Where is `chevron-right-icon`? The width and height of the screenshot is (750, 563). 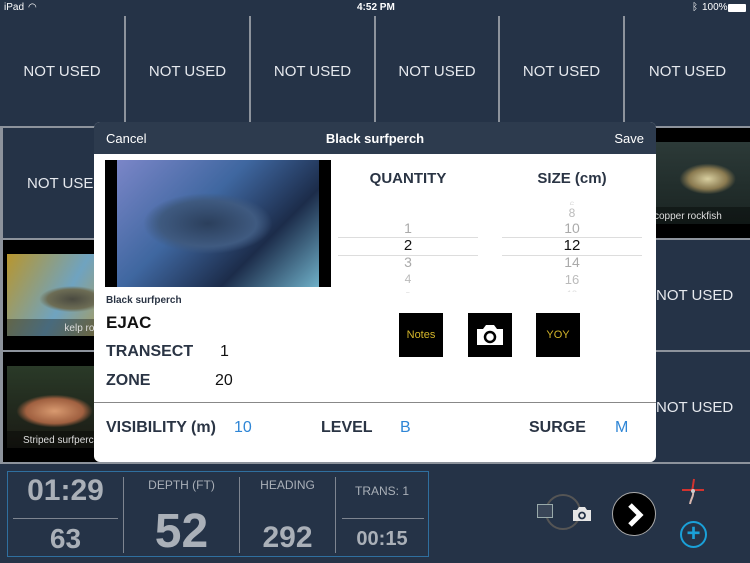
chevron-right-icon is located at coordinates (636, 515).